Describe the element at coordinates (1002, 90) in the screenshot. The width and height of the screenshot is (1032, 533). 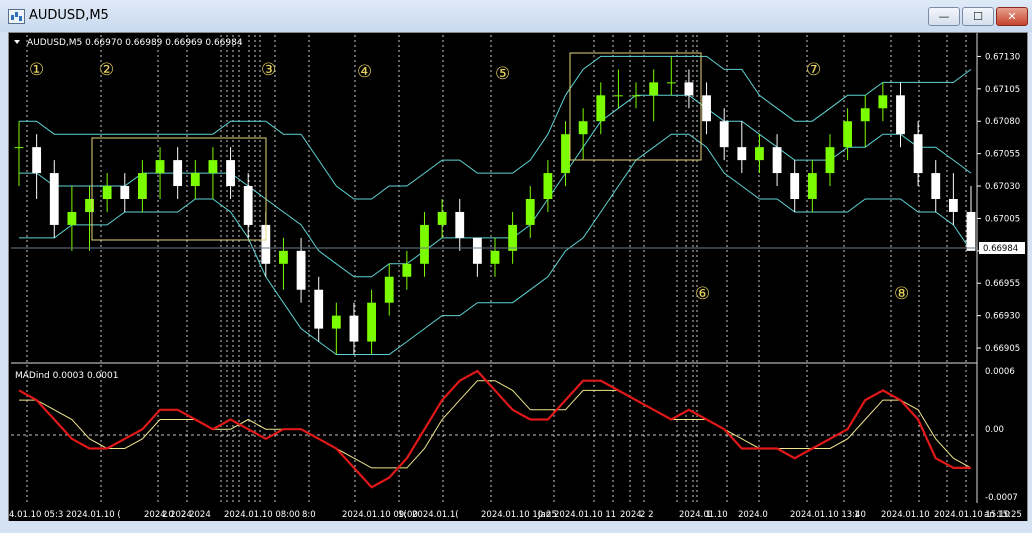
I see `price-tick-label: 0.67105` at that location.